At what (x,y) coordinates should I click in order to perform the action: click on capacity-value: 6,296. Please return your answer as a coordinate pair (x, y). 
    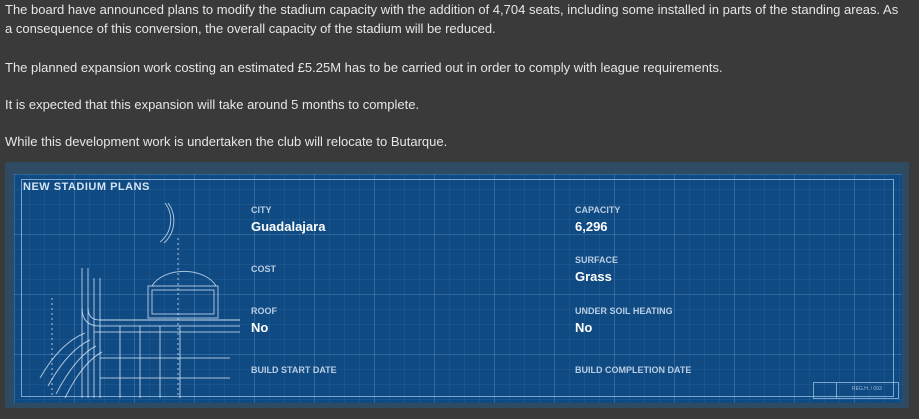
    Looking at the image, I should click on (591, 226).